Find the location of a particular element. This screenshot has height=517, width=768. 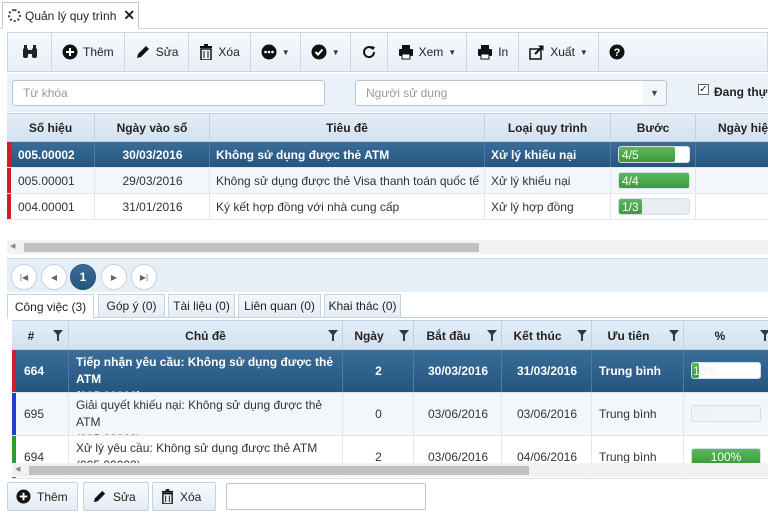

column-header-id: # is located at coordinates (40, 335).